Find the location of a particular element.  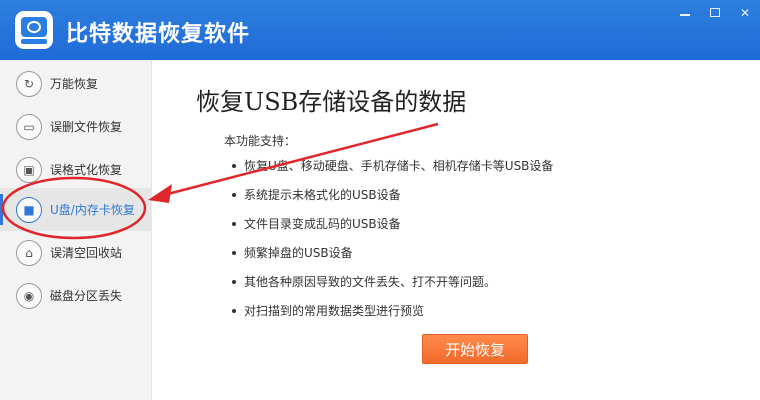

app-logo-icon is located at coordinates (34, 30).